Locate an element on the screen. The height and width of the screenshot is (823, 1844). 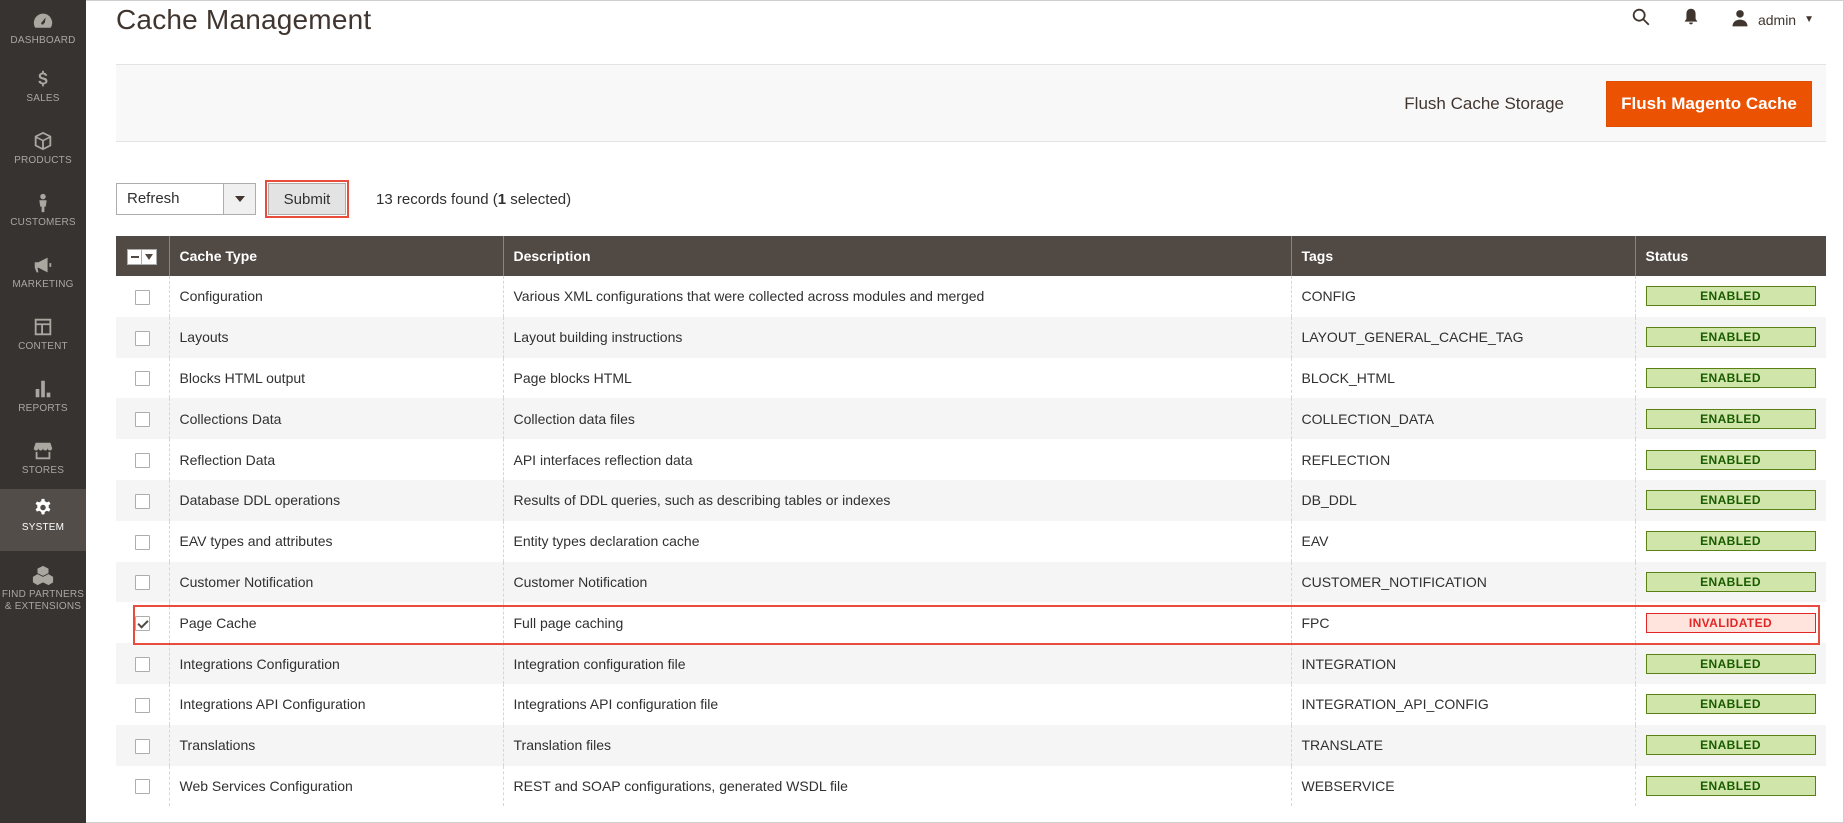
mass-select-checkbox is located at coordinates (142, 256).